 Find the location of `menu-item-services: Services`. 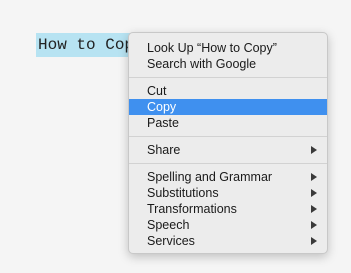

menu-item-services: Services is located at coordinates (228, 241).